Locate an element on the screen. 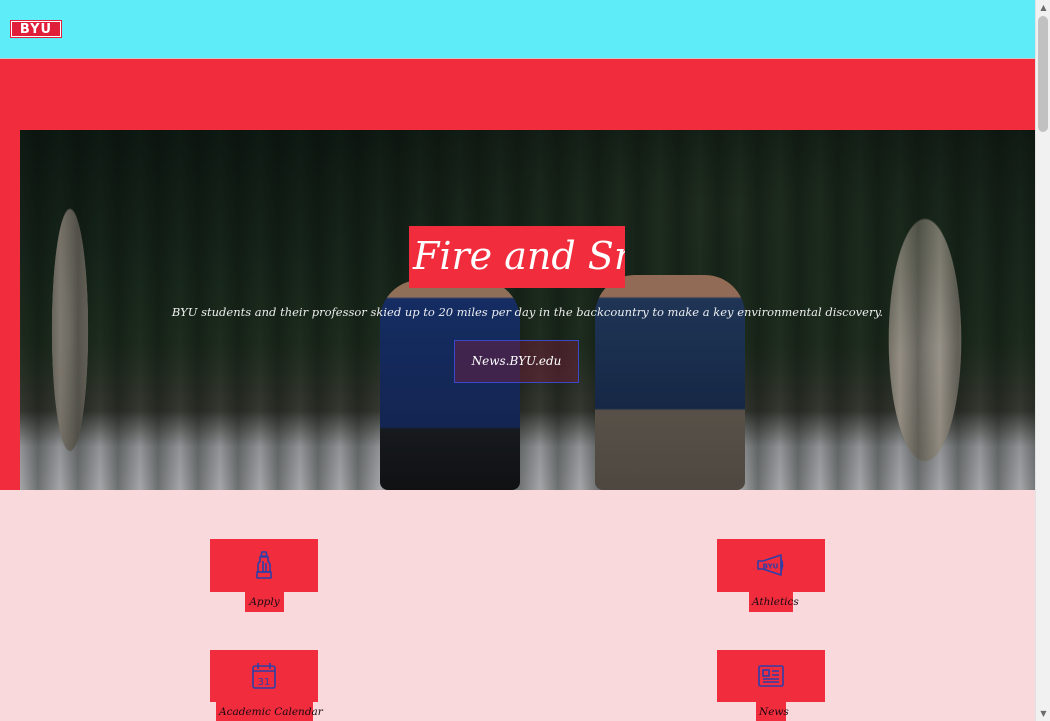 The image size is (1050, 721). calendar-icon: 31 is located at coordinates (264, 676).